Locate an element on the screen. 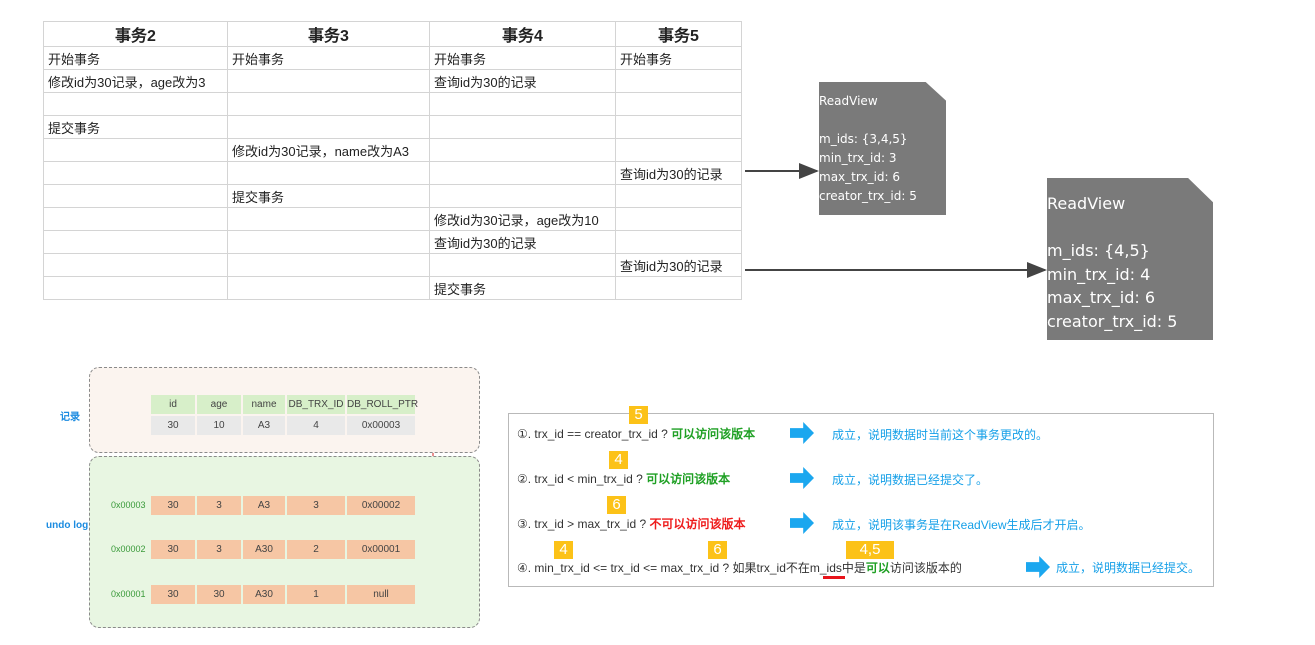 This screenshot has height=645, width=1315. table-row: 修改id为30记录，age改为3 查询id为30的记录 is located at coordinates (392, 81).